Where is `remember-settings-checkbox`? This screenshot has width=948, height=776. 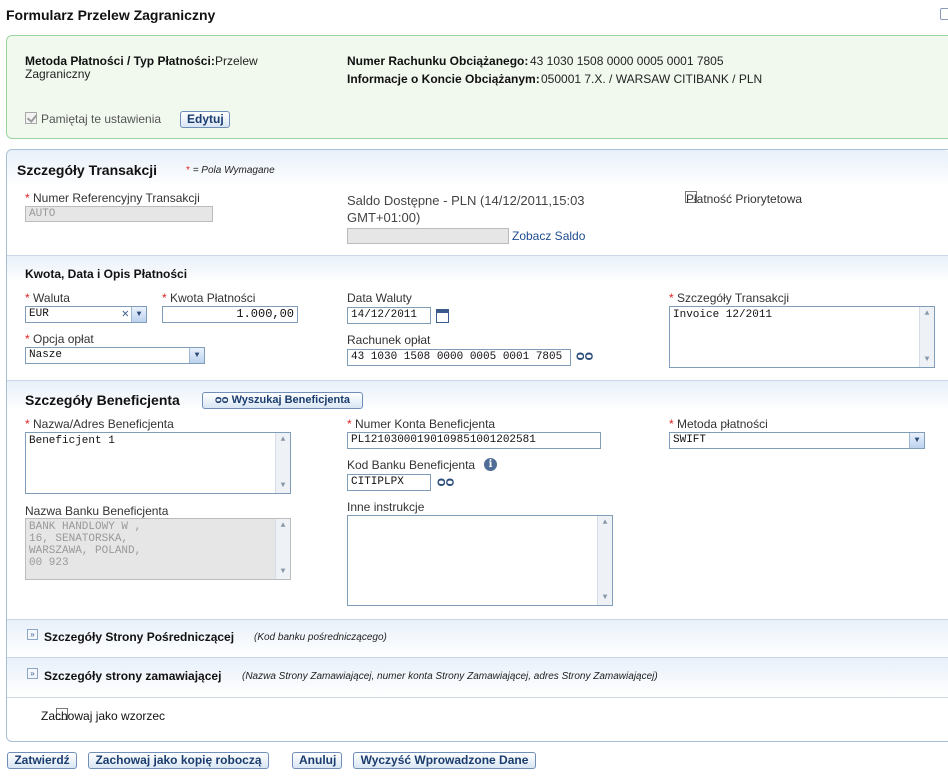
remember-settings-checkbox is located at coordinates (31, 118).